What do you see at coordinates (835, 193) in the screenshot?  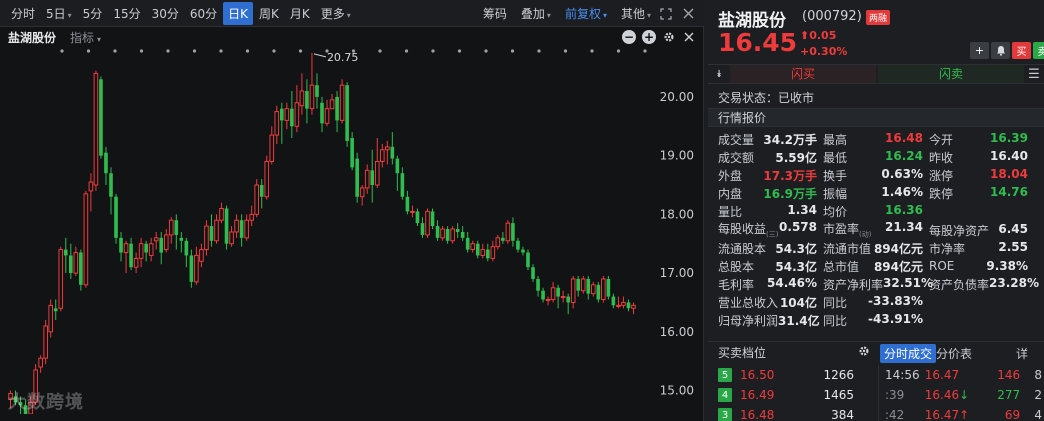 I see `quote-label: 振幅` at bounding box center [835, 193].